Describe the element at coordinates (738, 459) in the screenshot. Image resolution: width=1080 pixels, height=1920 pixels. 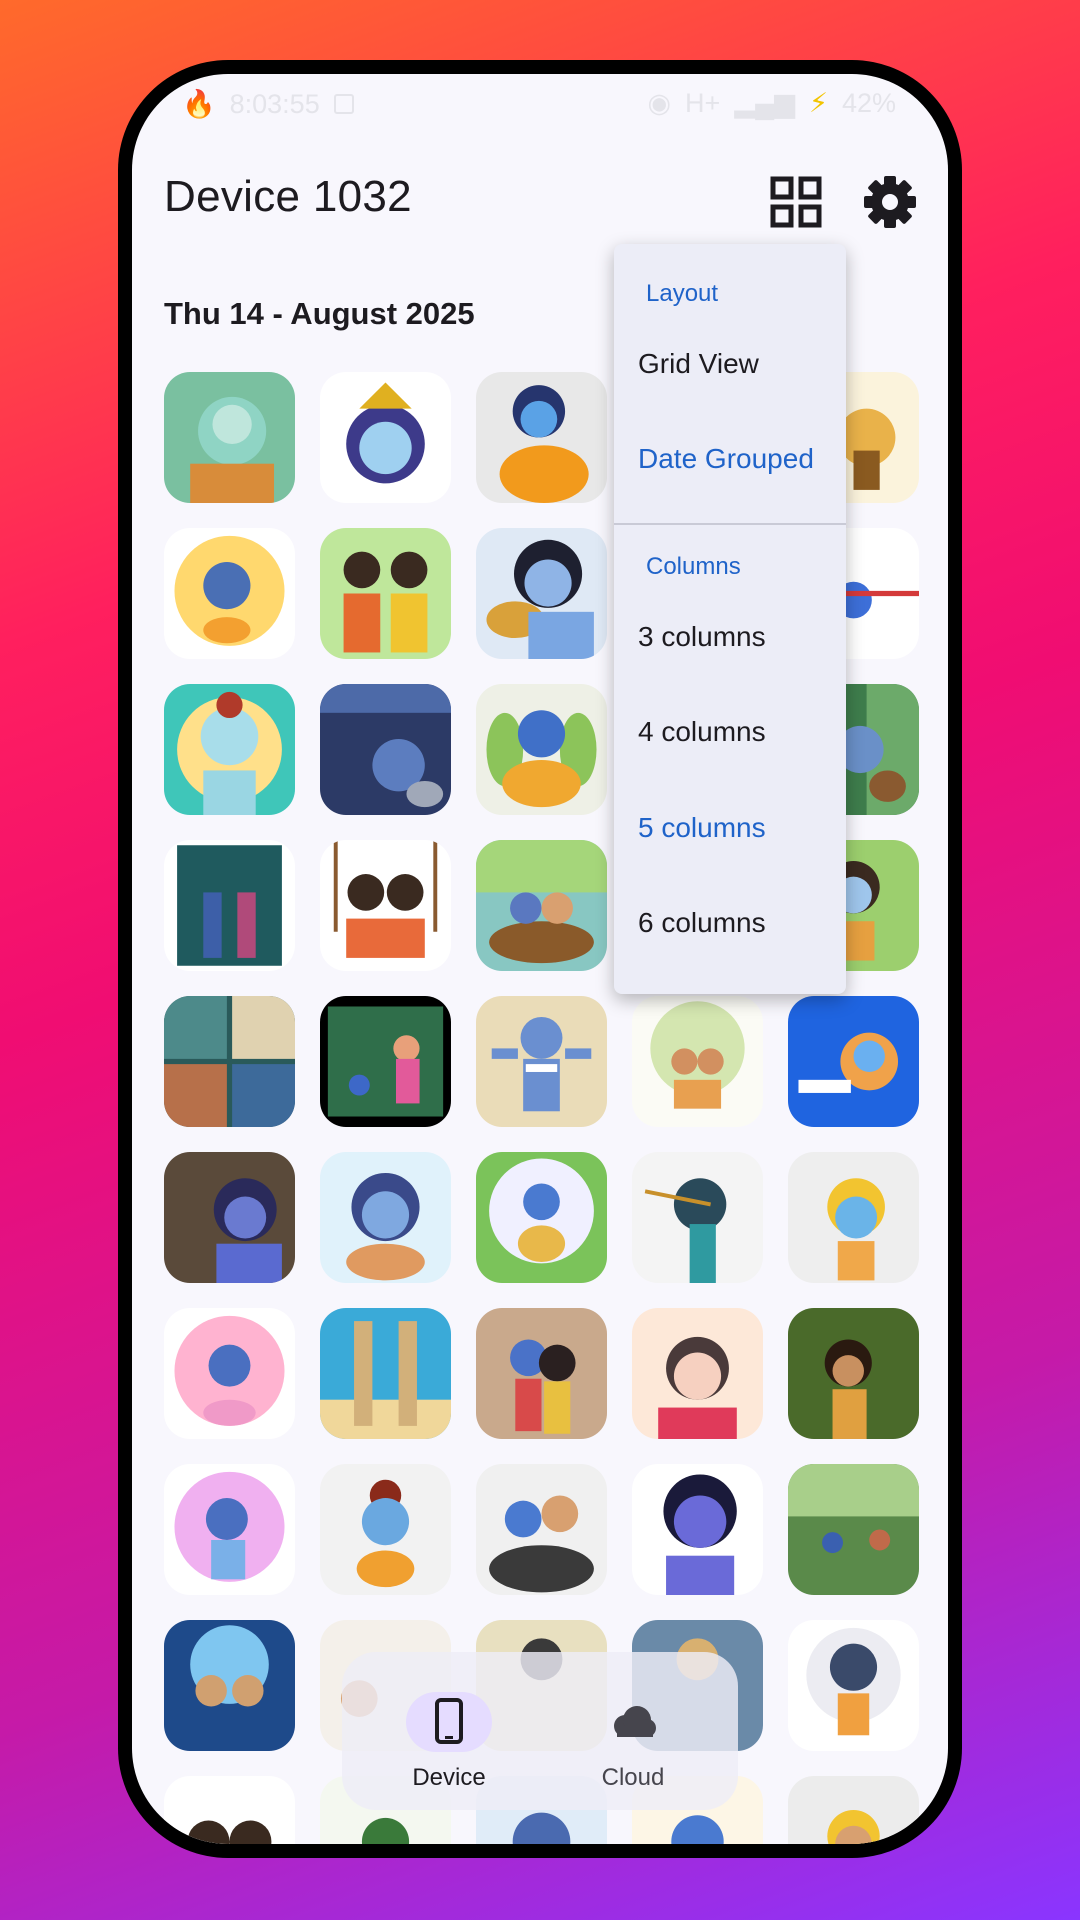
I see `menu-item-date-grouped: Date Grouped` at that location.